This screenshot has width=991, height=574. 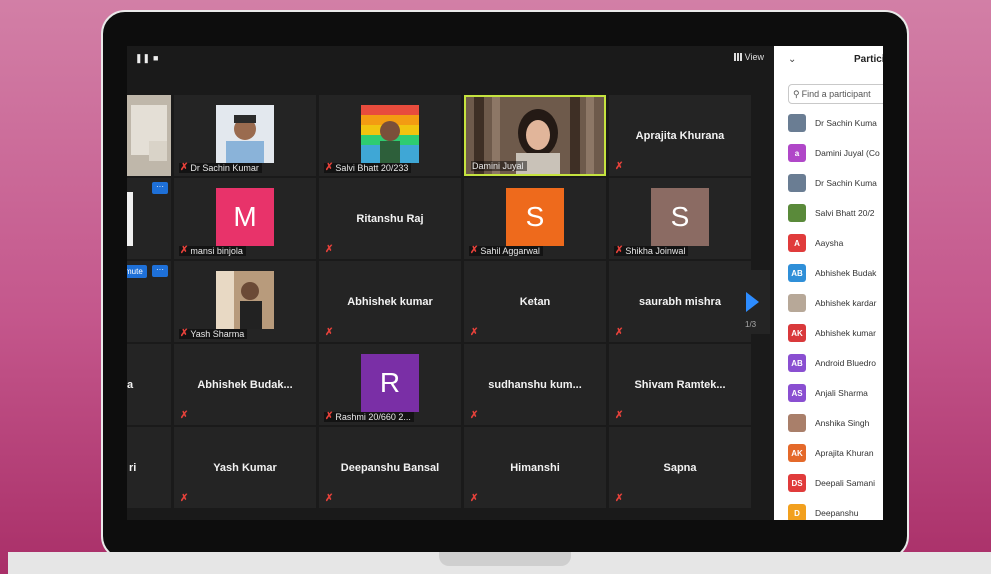 What do you see at coordinates (149, 135) in the screenshot?
I see `video-tile-partial` at bounding box center [149, 135].